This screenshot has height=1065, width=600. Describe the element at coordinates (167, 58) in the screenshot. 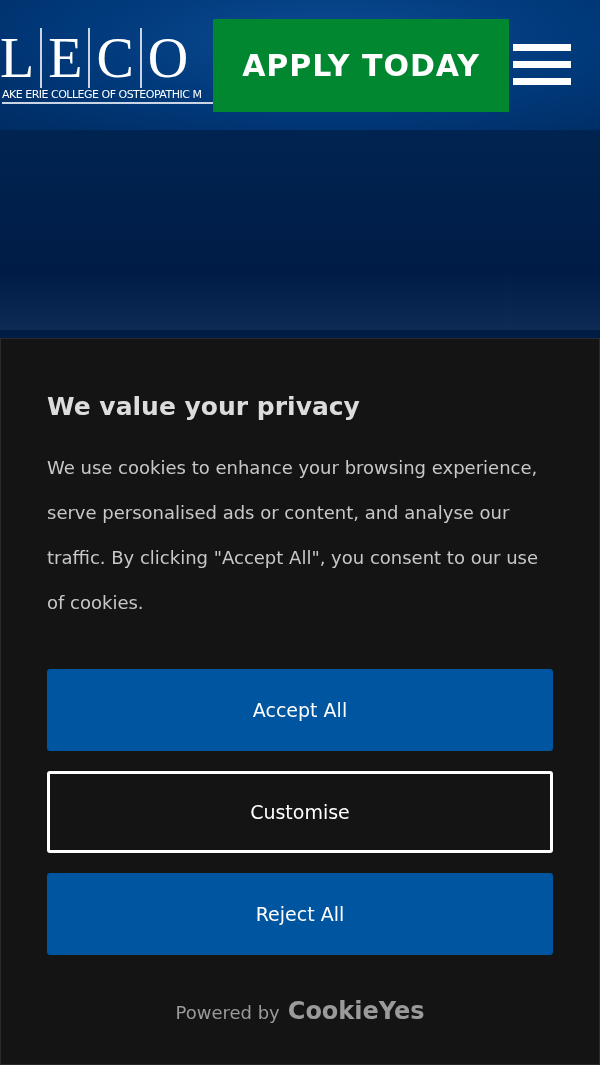

I see `logo-letter: O` at that location.